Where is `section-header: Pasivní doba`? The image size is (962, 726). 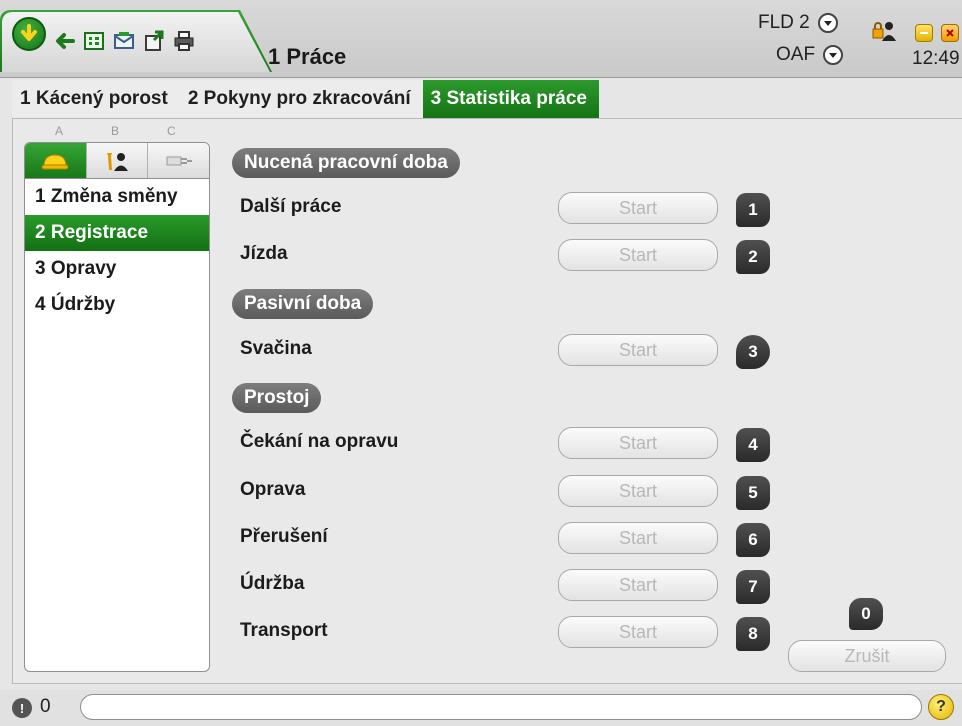
section-header: Pasivní doba is located at coordinates (303, 304).